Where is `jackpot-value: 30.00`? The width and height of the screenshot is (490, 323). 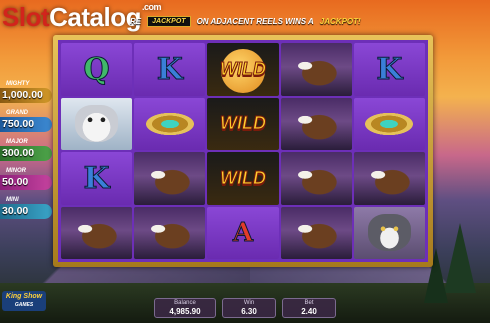
jackpot-value: 30.00 is located at coordinates (26, 211).